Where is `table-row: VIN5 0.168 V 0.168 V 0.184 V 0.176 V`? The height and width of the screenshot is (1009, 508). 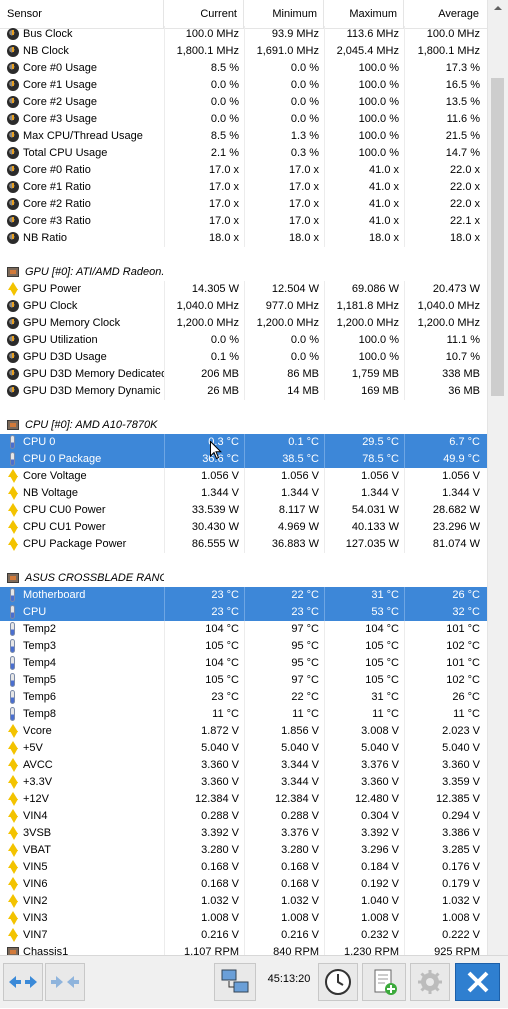
table-row: VIN5 0.168 V 0.168 V 0.184 V 0.176 V is located at coordinates (243, 867).